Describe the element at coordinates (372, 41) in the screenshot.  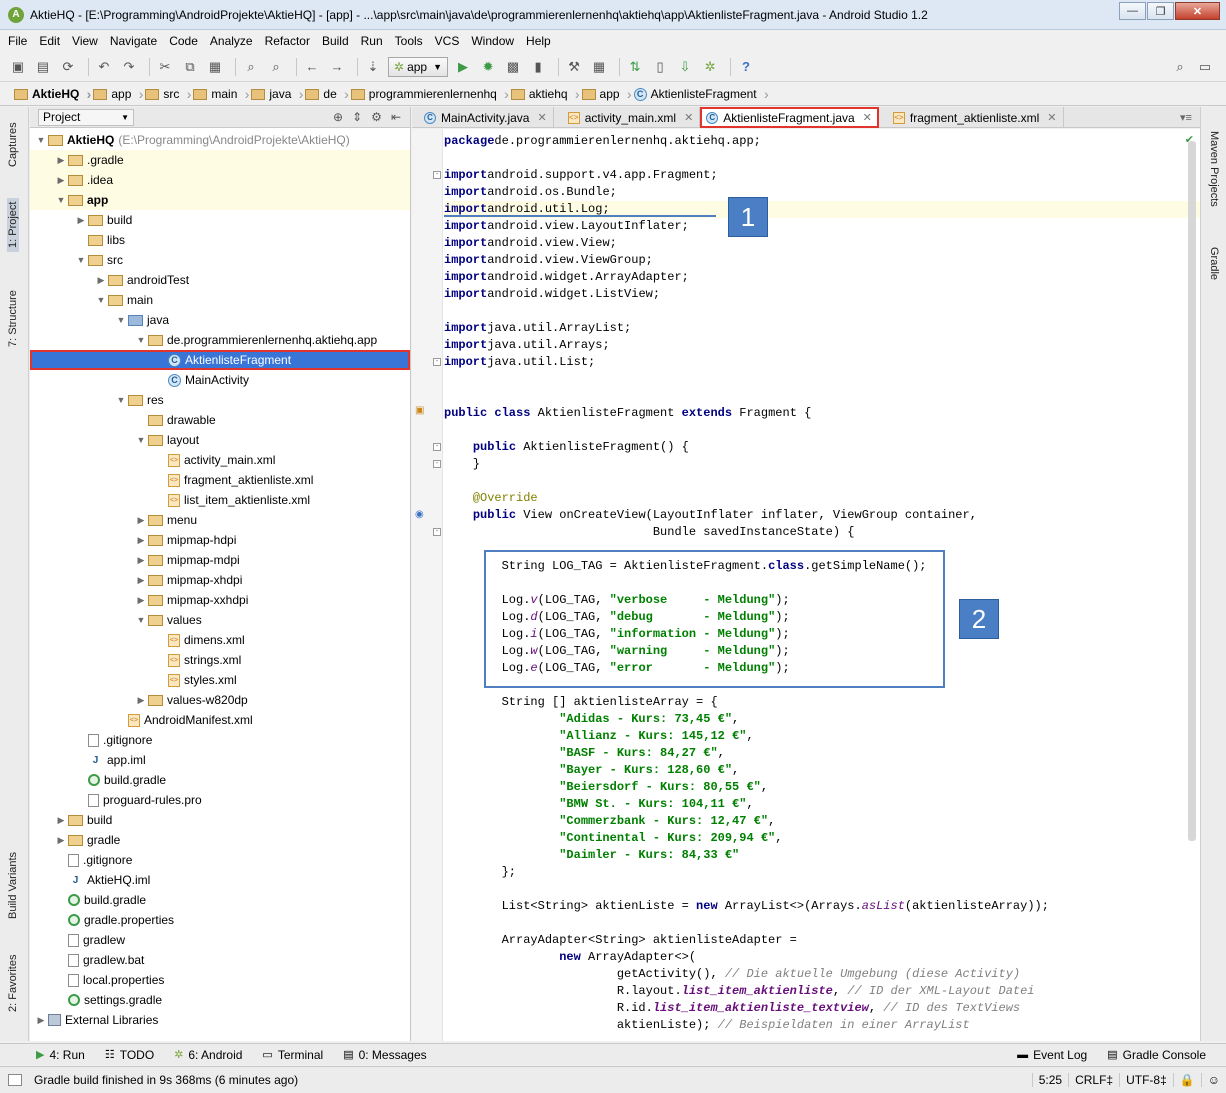
I see `menu-run: Run` at that location.